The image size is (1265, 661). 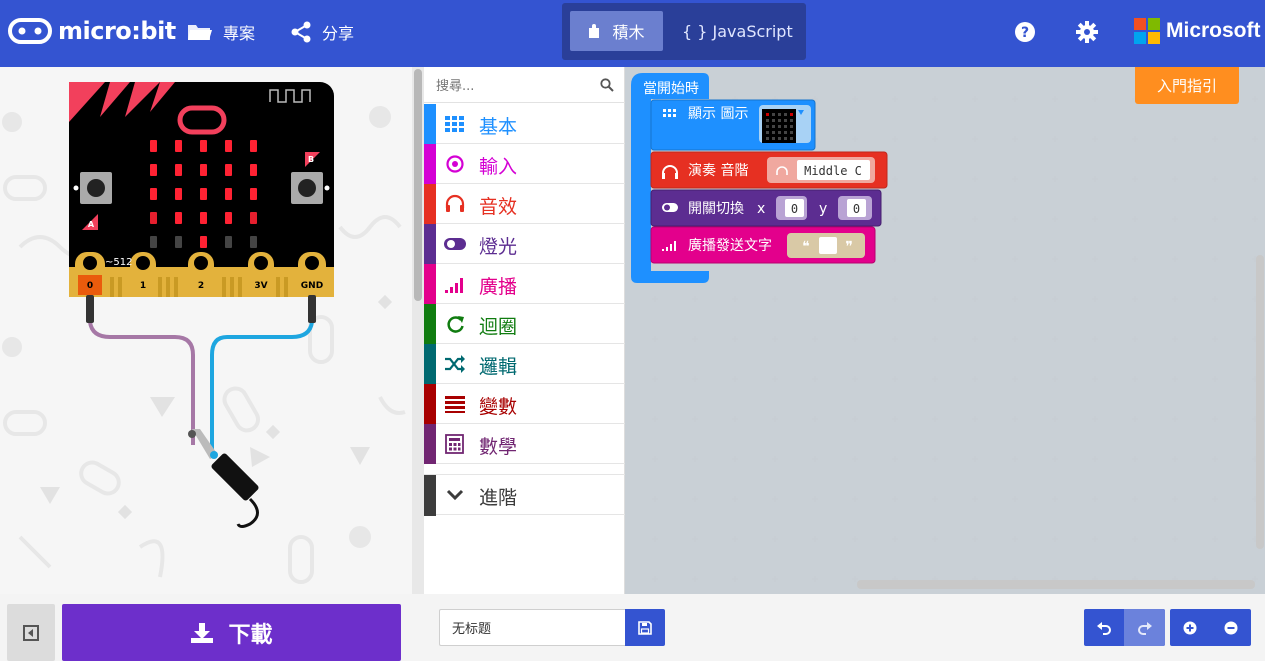 I want to click on signal-icon, so click(x=454, y=285).